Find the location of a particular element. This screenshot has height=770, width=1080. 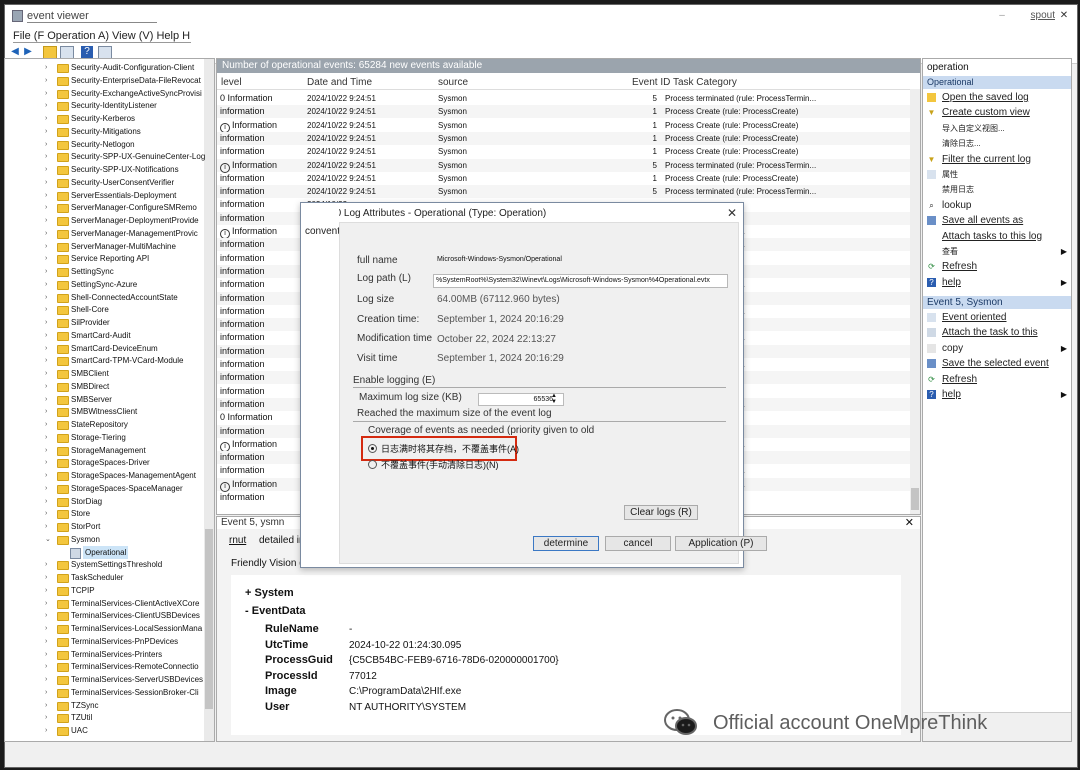

col-source: source is located at coordinates (453, 82).